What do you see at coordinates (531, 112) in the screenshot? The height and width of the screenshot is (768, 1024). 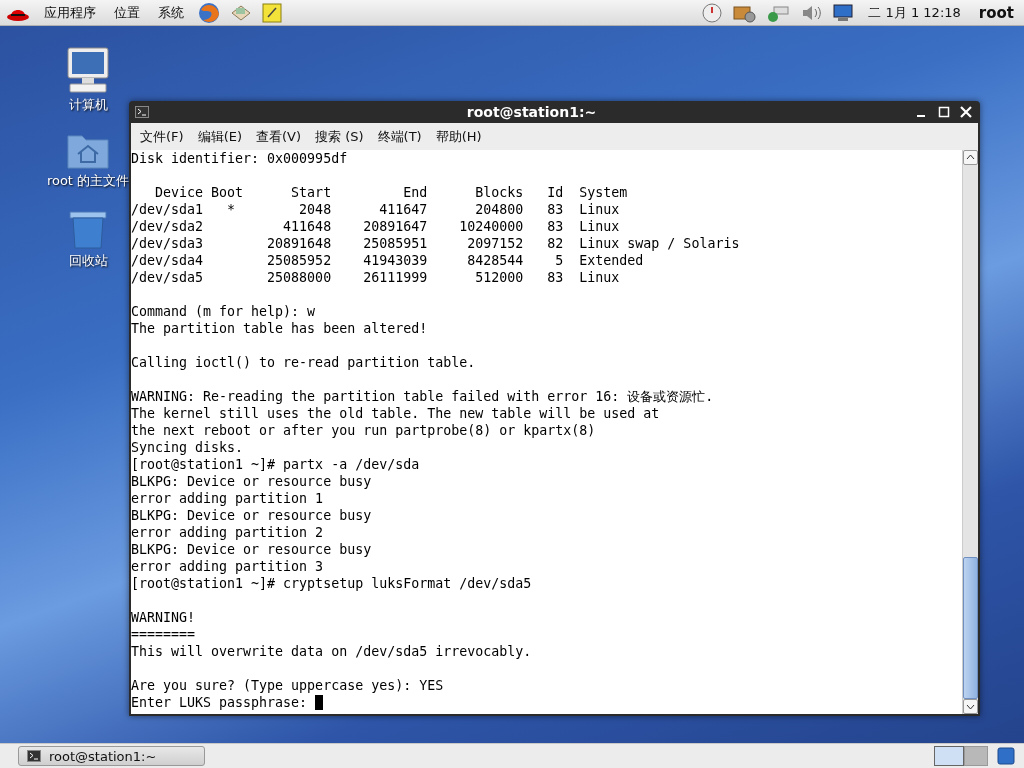 I see `window-title: root@station1:~` at bounding box center [531, 112].